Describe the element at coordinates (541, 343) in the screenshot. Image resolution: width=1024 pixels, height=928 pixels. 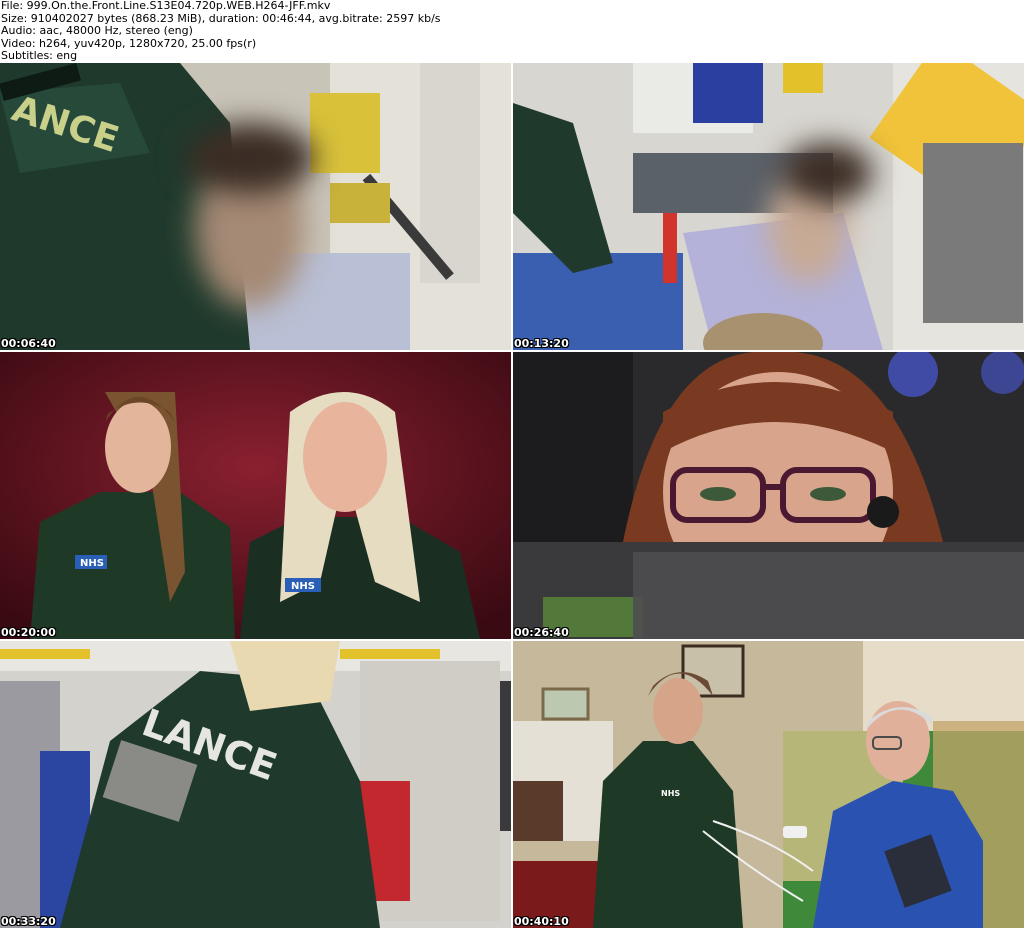
I see `thumbnail-2-timestamp: 00:13:20` at that location.